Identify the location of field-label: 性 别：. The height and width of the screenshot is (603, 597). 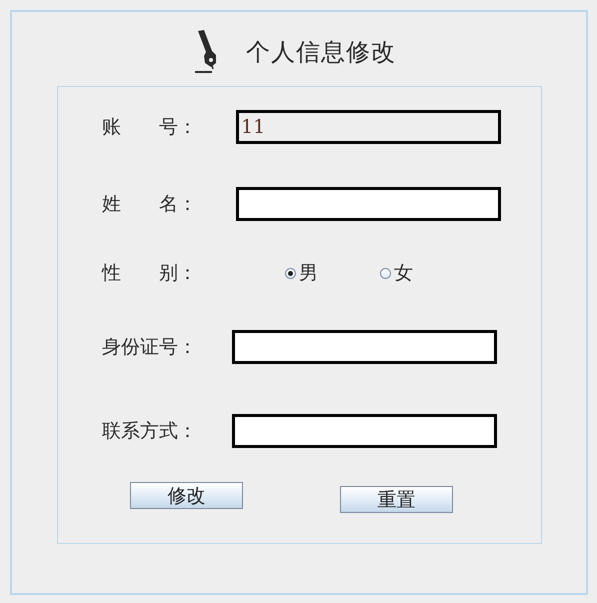
(149, 273).